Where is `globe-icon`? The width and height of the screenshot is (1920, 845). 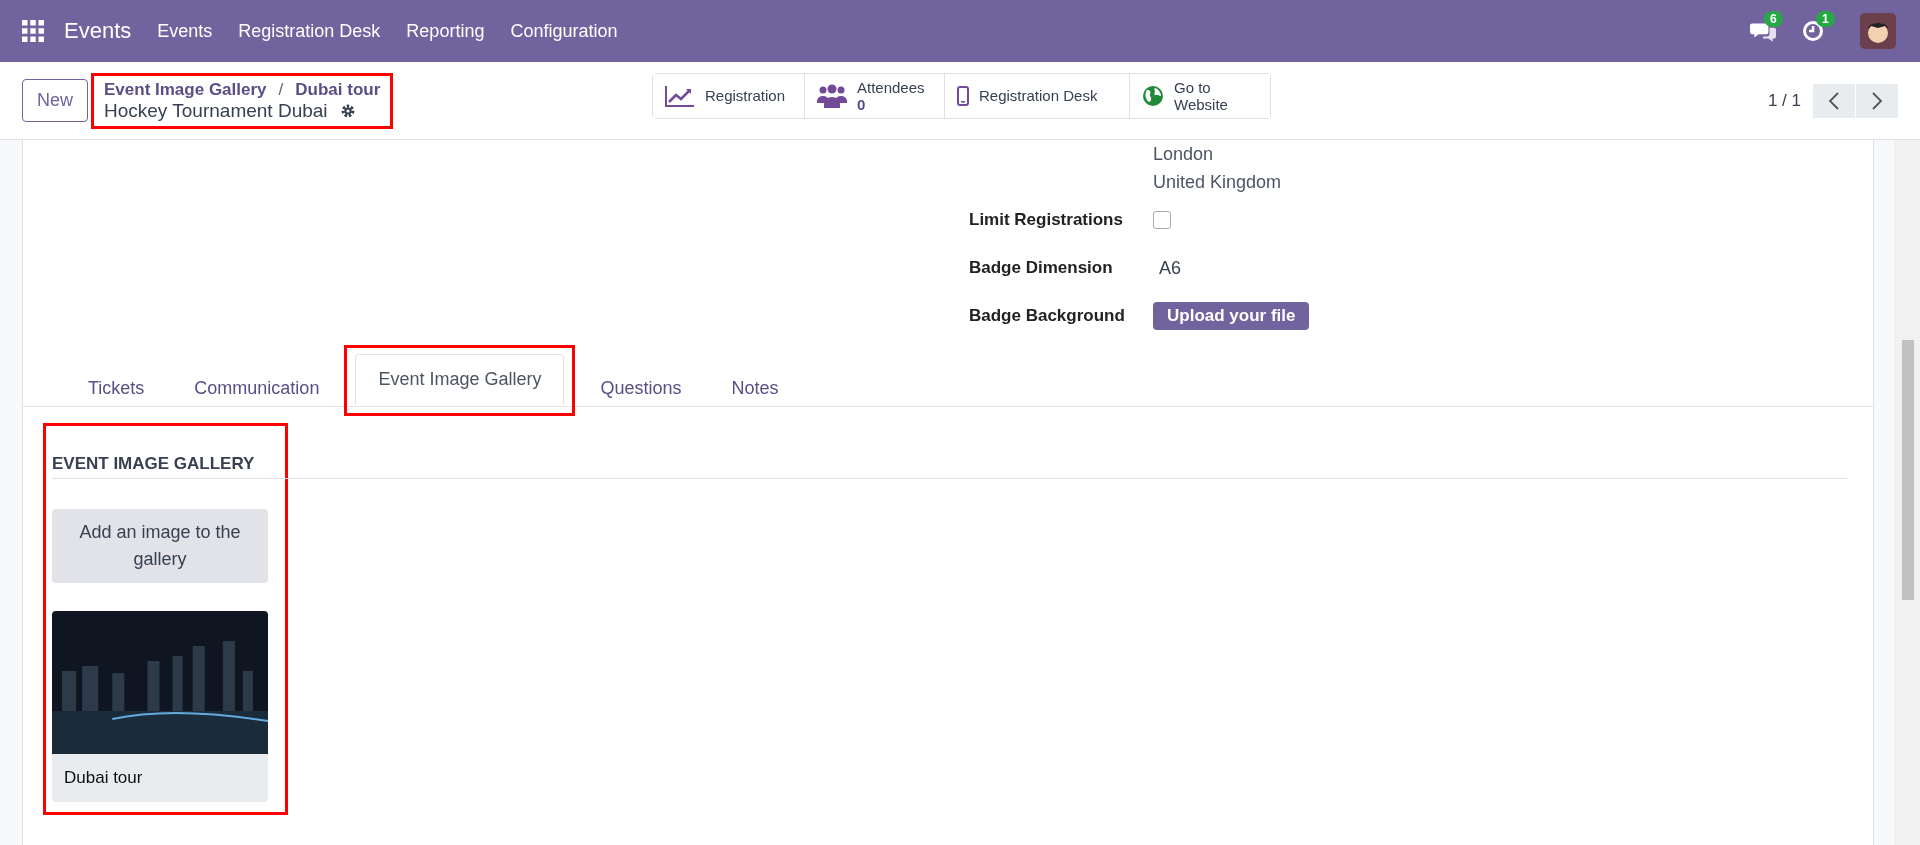
globe-icon is located at coordinates (1153, 96).